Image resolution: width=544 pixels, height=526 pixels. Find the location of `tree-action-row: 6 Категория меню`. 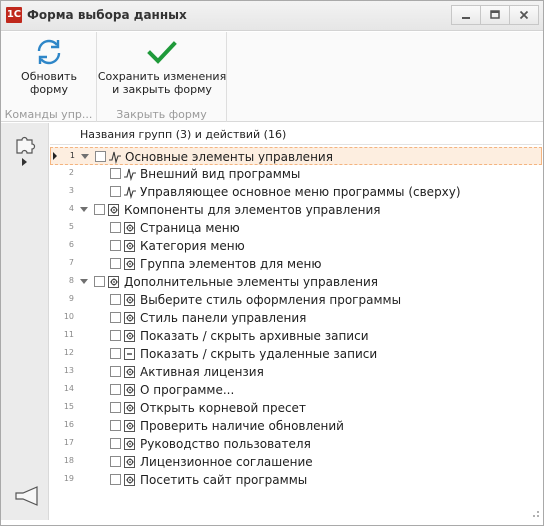

tree-action-row: 6 Категория меню is located at coordinates (296, 246).